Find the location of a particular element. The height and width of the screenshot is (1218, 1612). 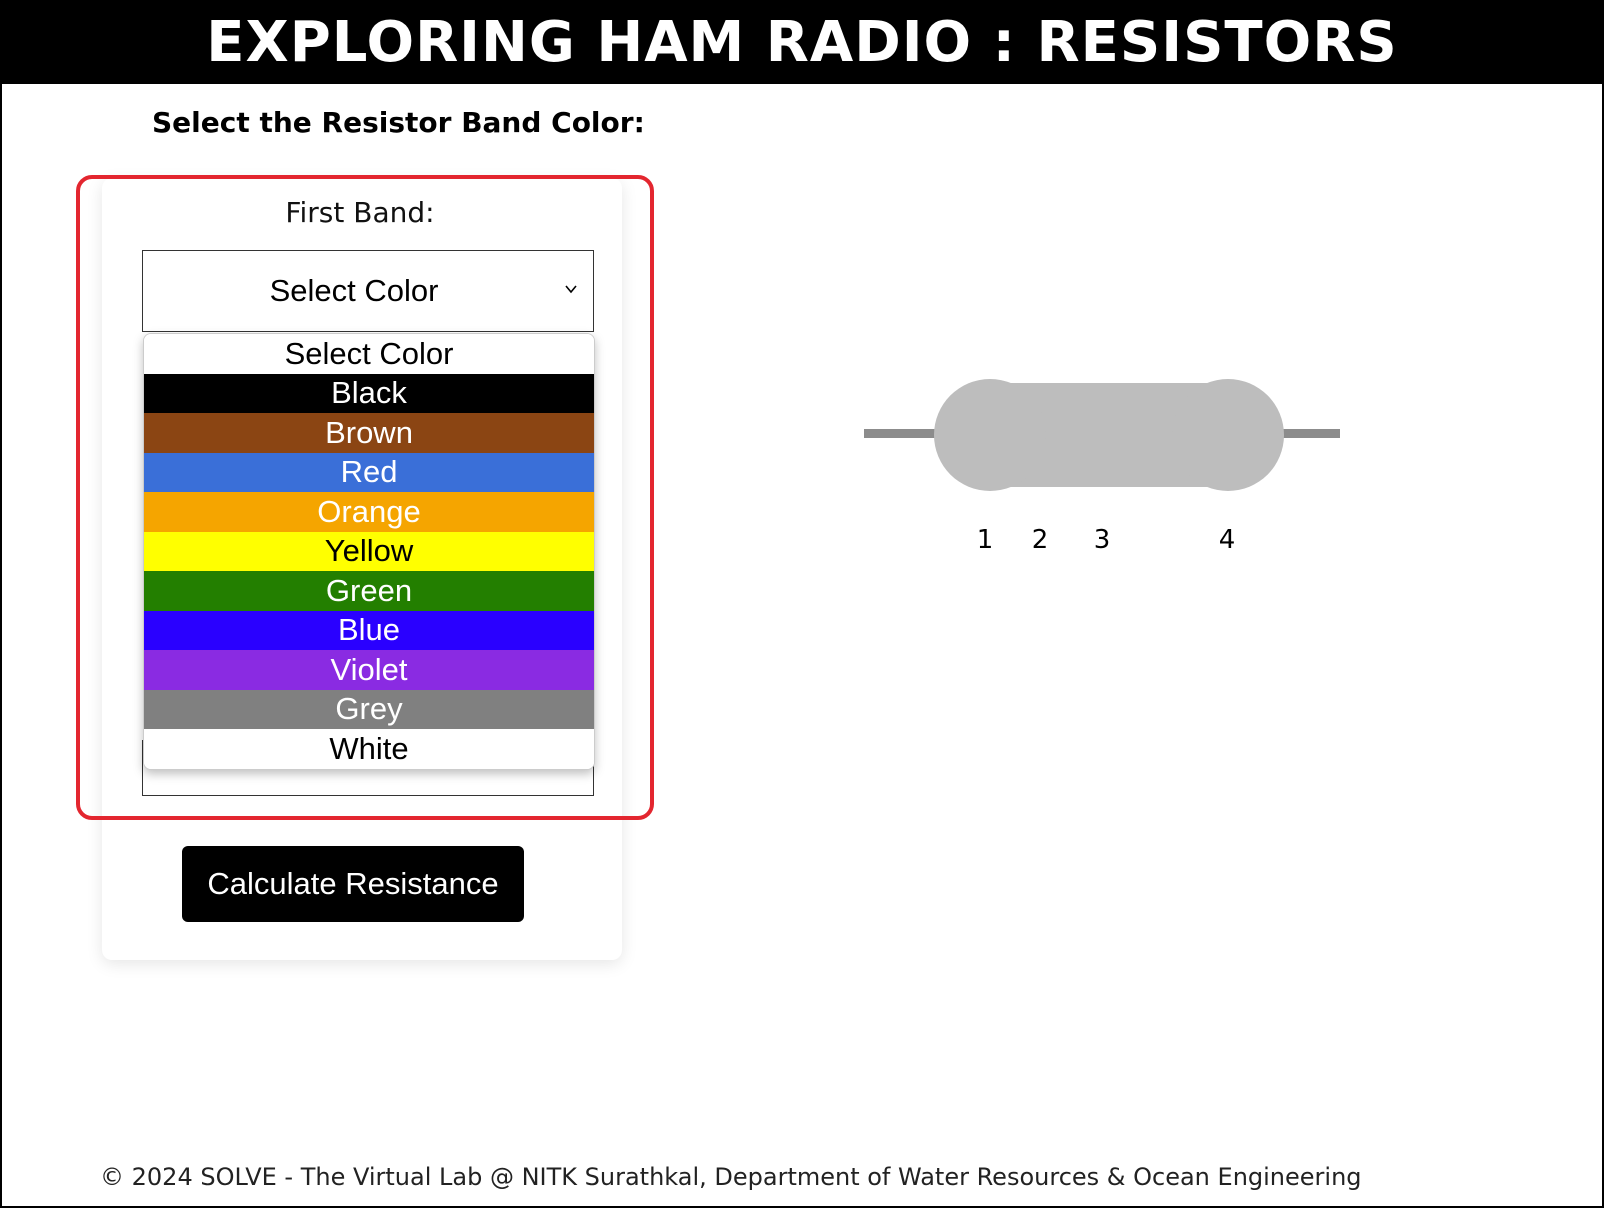

section-subtitle: Select the Resistor Band Color: is located at coordinates (398, 122).